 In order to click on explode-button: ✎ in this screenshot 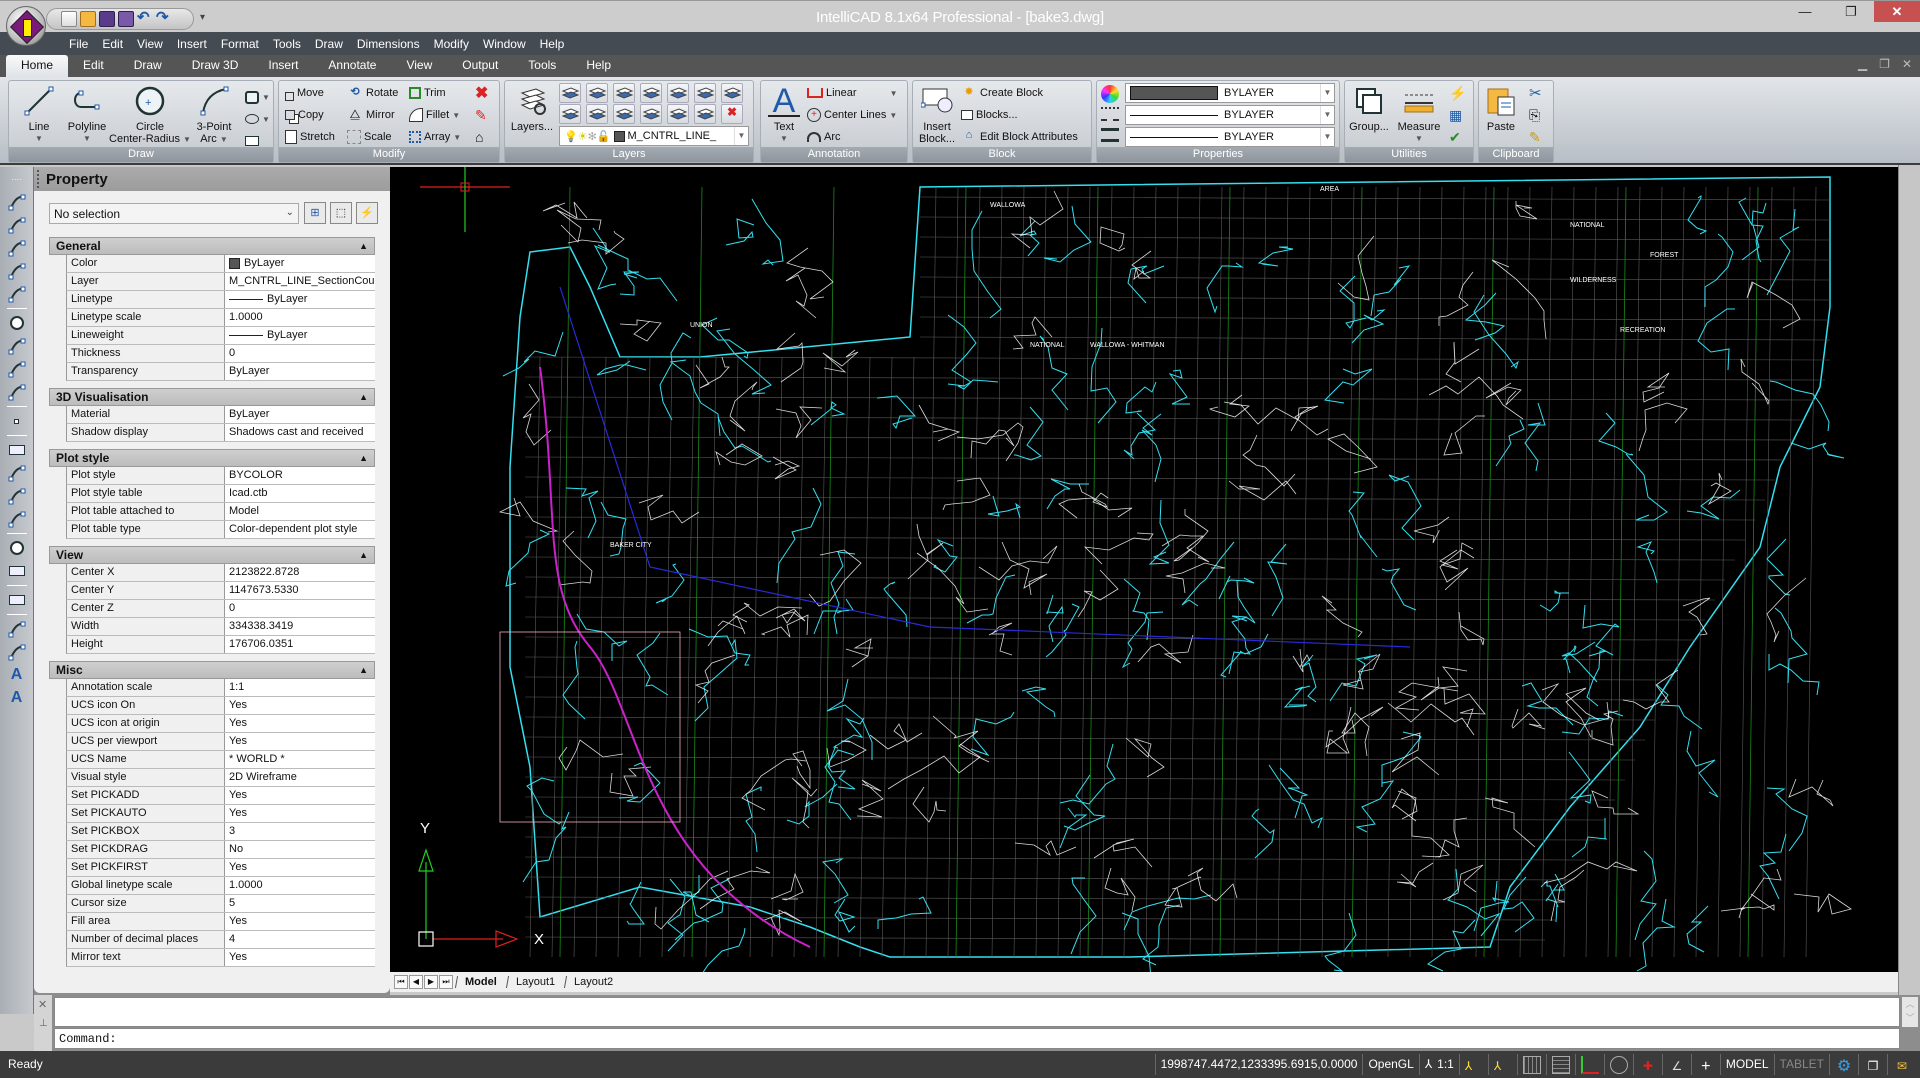, I will do `click(481, 115)`.